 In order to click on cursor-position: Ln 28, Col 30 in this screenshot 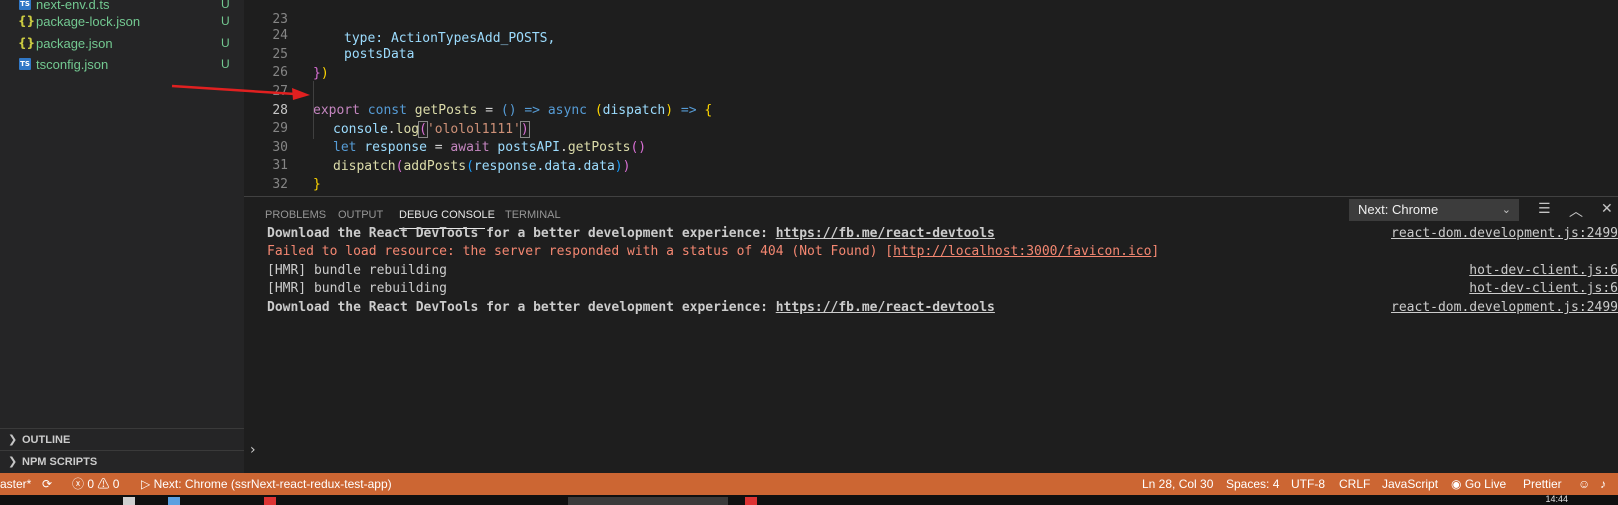, I will do `click(1177, 484)`.